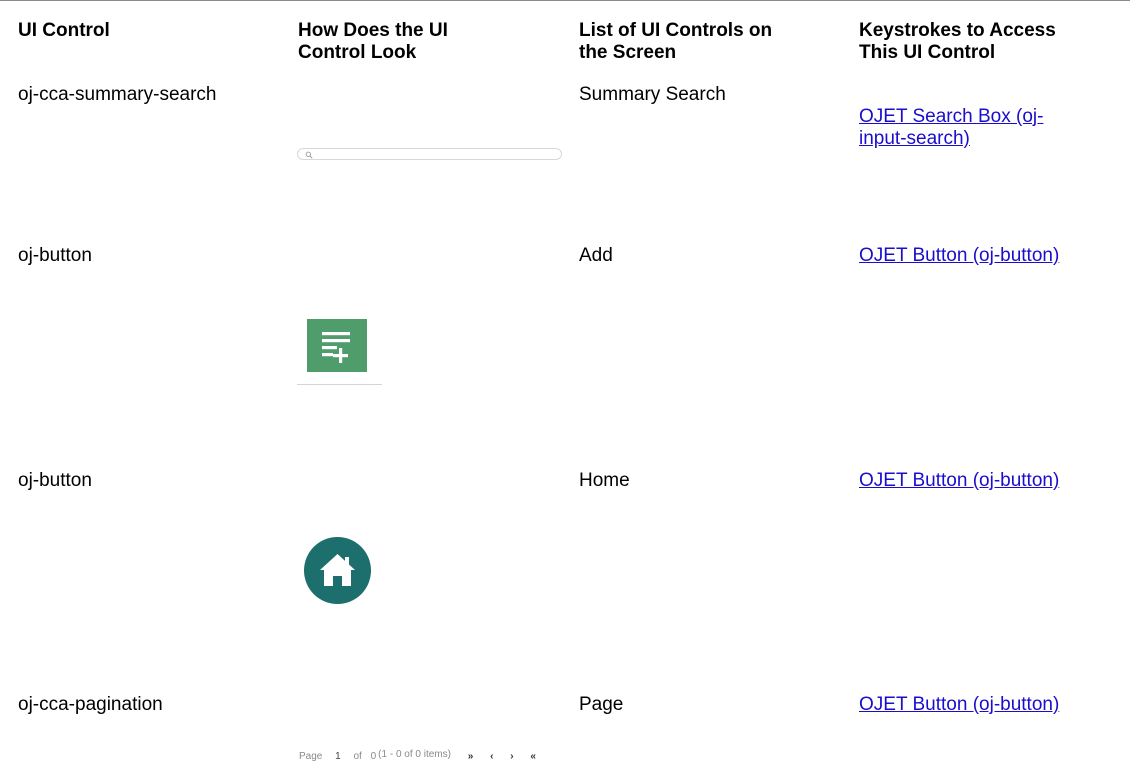 The width and height of the screenshot is (1130, 768). I want to click on row-2-screen-control: Add, so click(596, 255).